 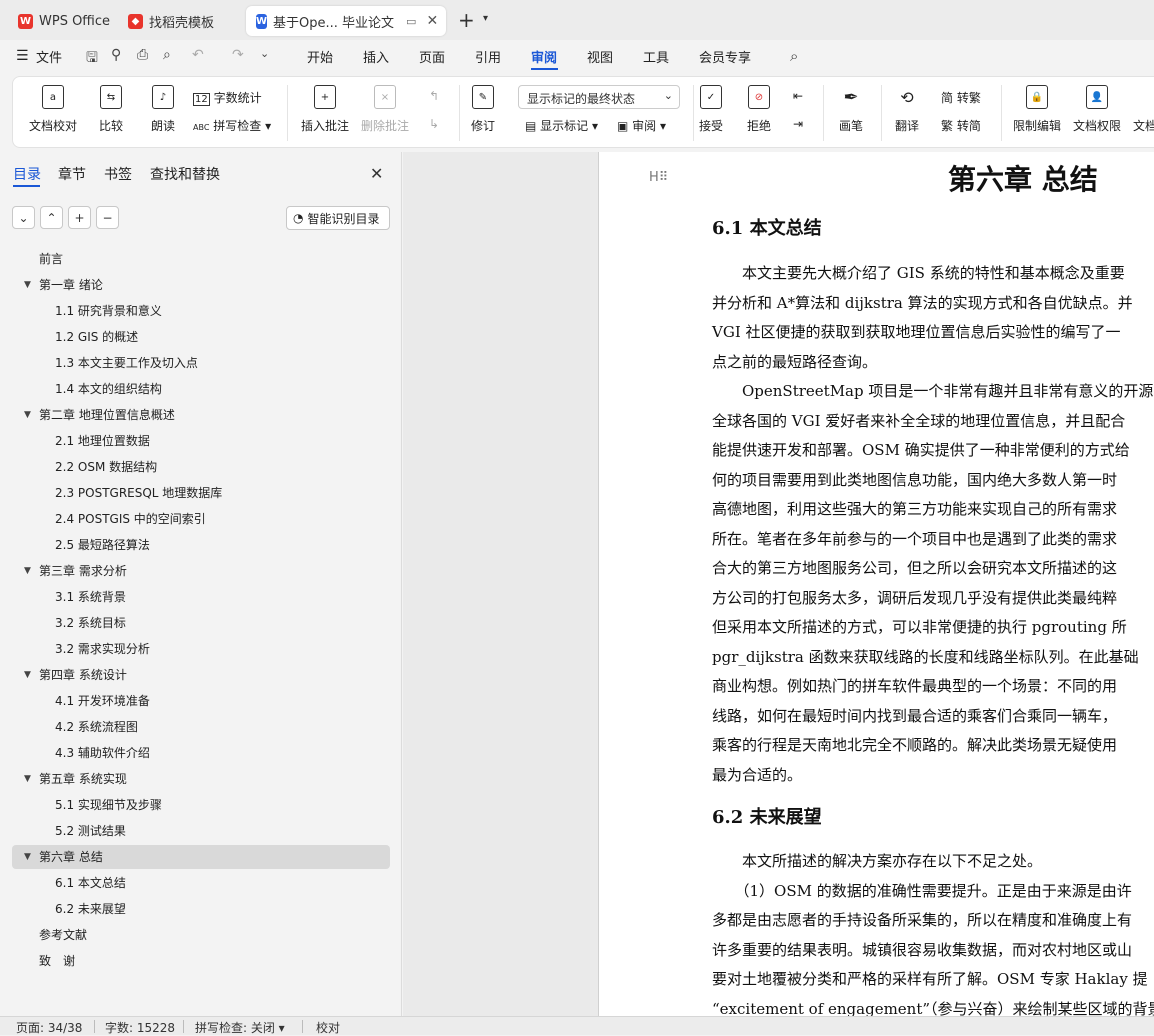 What do you see at coordinates (90, 623) in the screenshot?
I see `toc-item: 3.2 系统目标` at bounding box center [90, 623].